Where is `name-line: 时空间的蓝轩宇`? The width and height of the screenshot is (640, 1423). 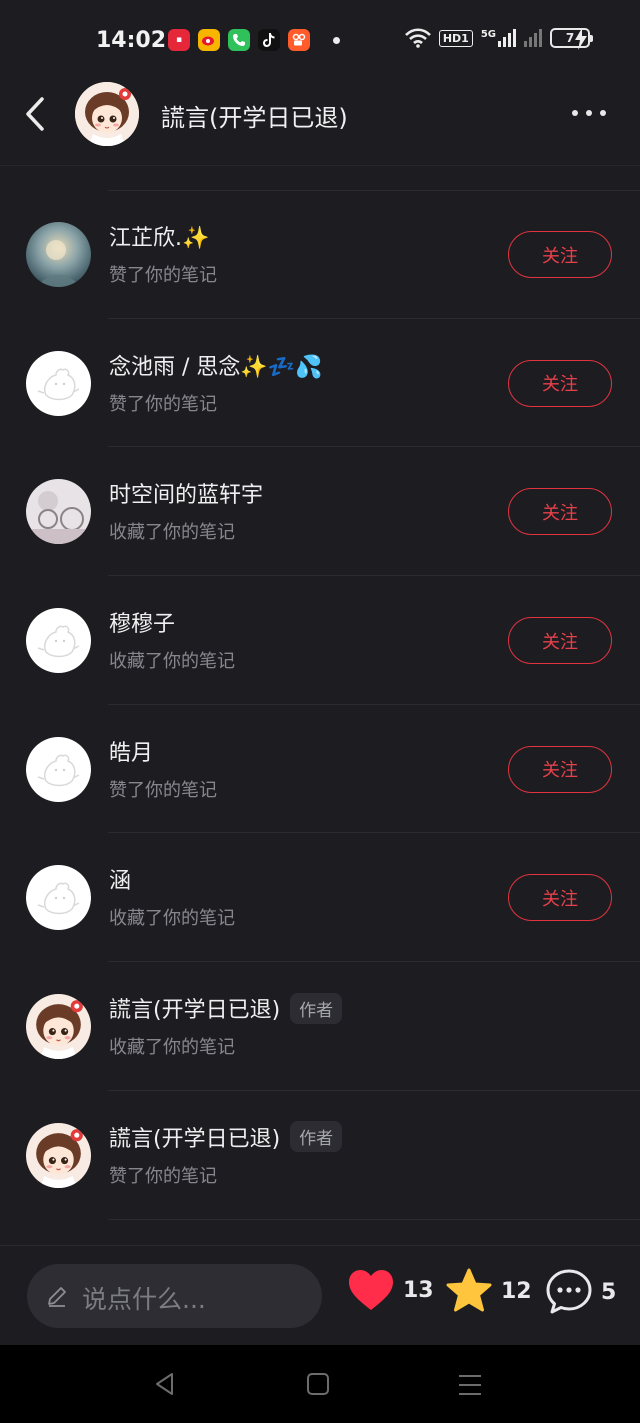
name-line: 时空间的蓝轩宇 is located at coordinates (186, 493).